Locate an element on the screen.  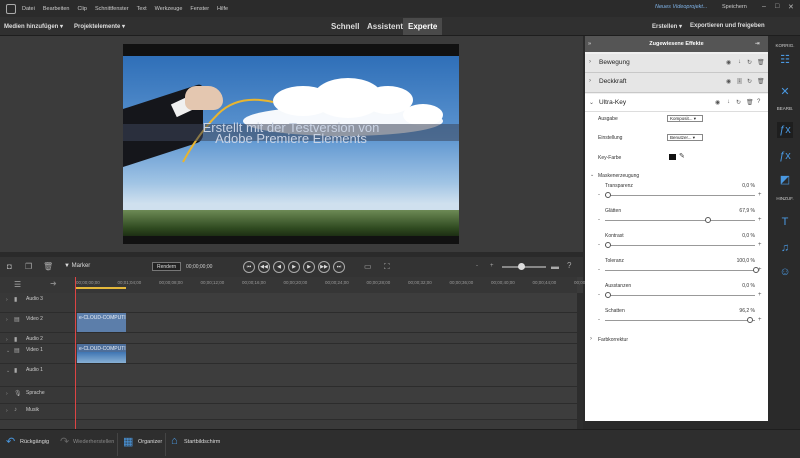
organizer-button: Organizer is located at coordinates (150, 442).